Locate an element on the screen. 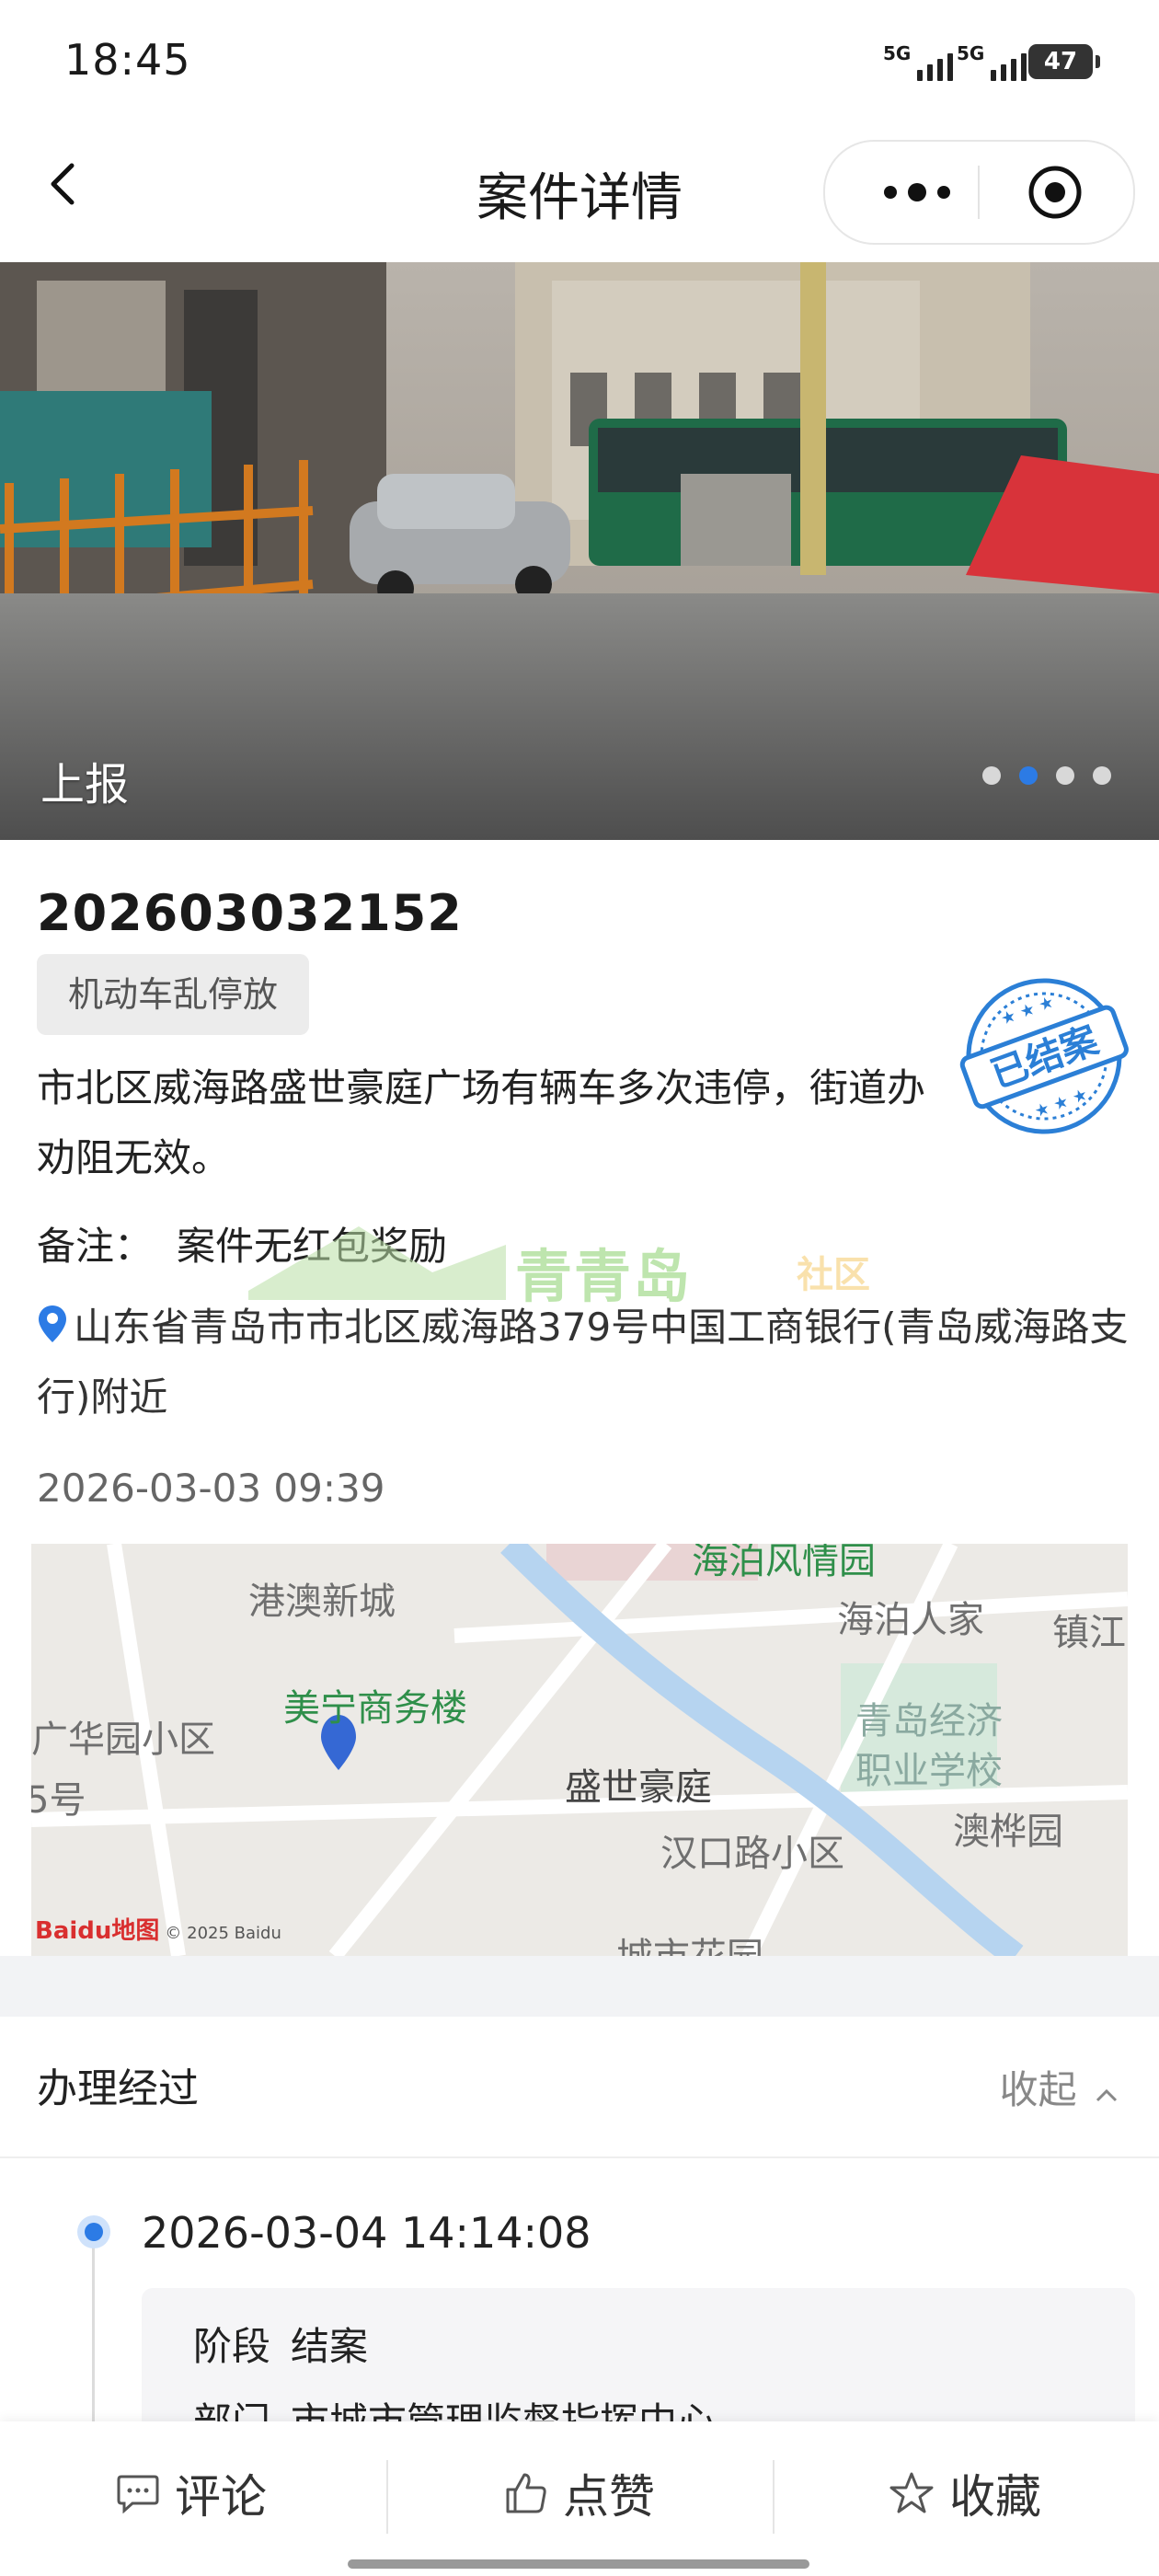 The image size is (1159, 2576). like-button: 点赞 is located at coordinates (579, 2495).